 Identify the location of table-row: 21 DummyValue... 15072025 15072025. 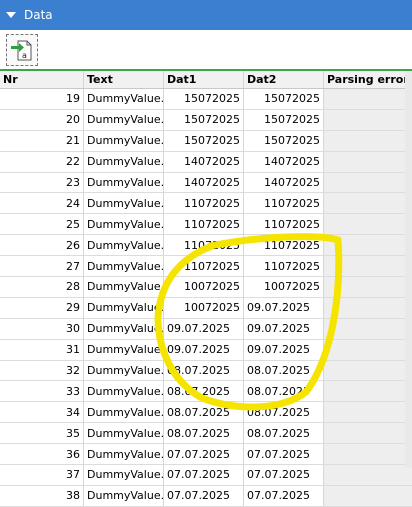
(206, 141).